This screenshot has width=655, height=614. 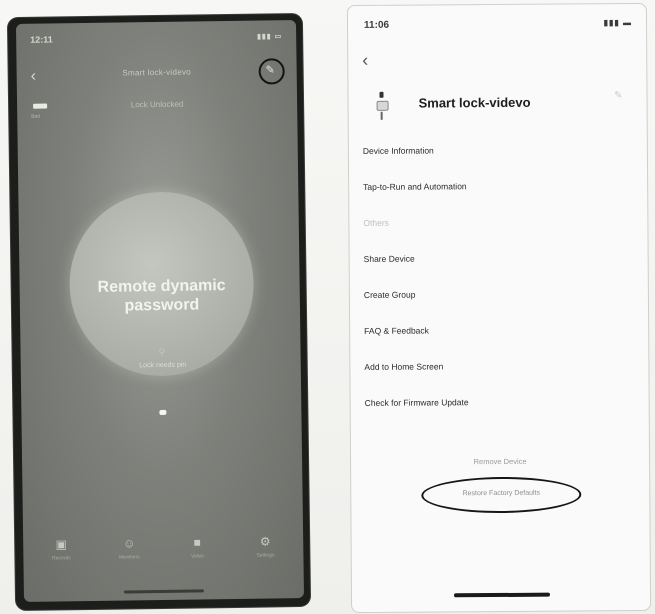 I want to click on lock-icon: ▣, so click(x=61, y=544).